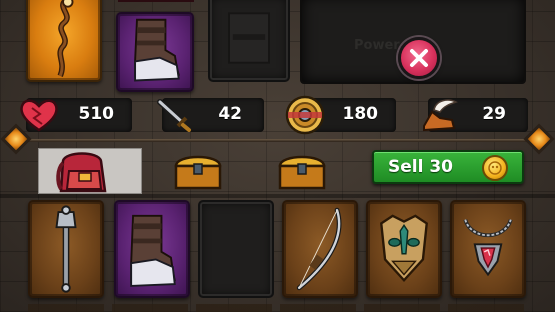 The width and height of the screenshot is (555, 312). Describe the element at coordinates (539, 139) in the screenshot. I see `divider-gem-right` at that location.